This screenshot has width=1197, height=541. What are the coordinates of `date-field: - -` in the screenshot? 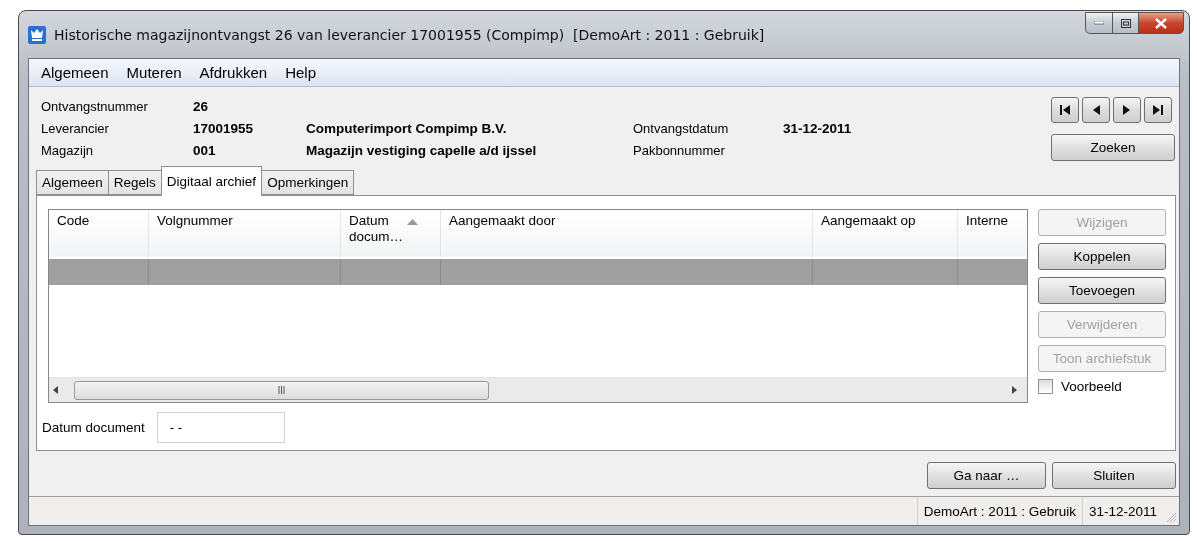 It's located at (220, 427).